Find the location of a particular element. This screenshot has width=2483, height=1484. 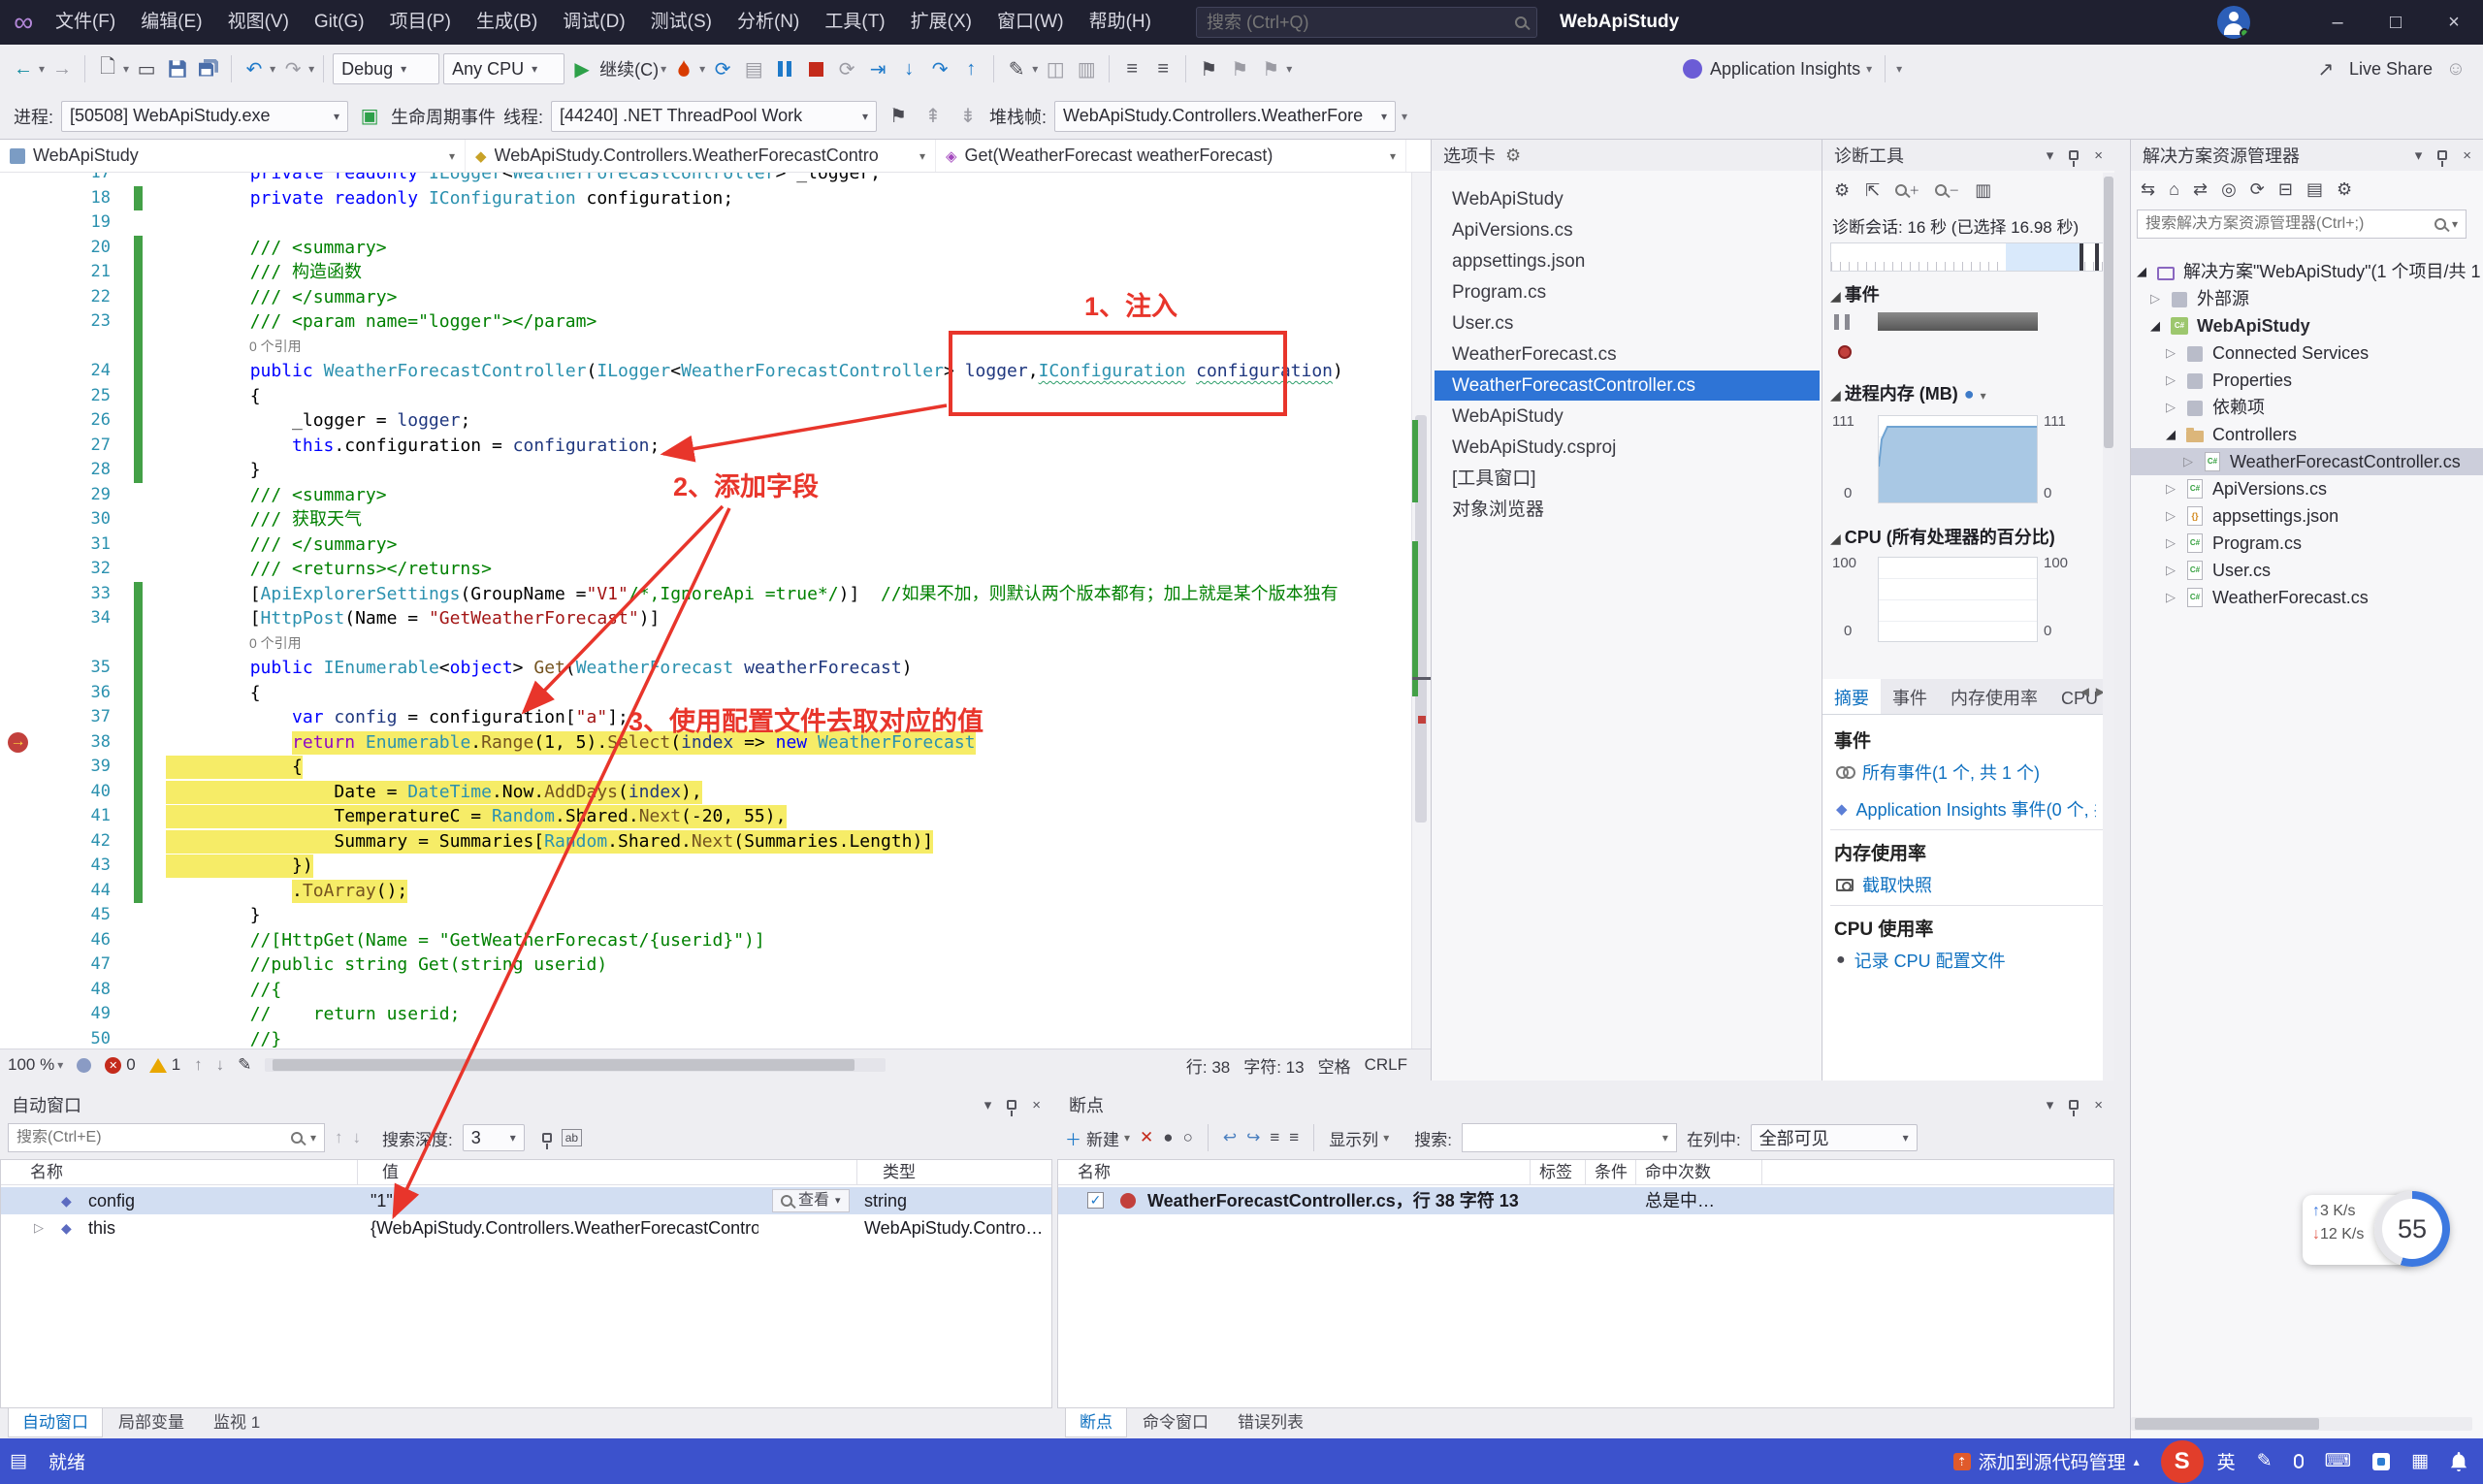

thread-dropdown: [44240] .NET ThreadPool Work ▾ is located at coordinates (715, 116).